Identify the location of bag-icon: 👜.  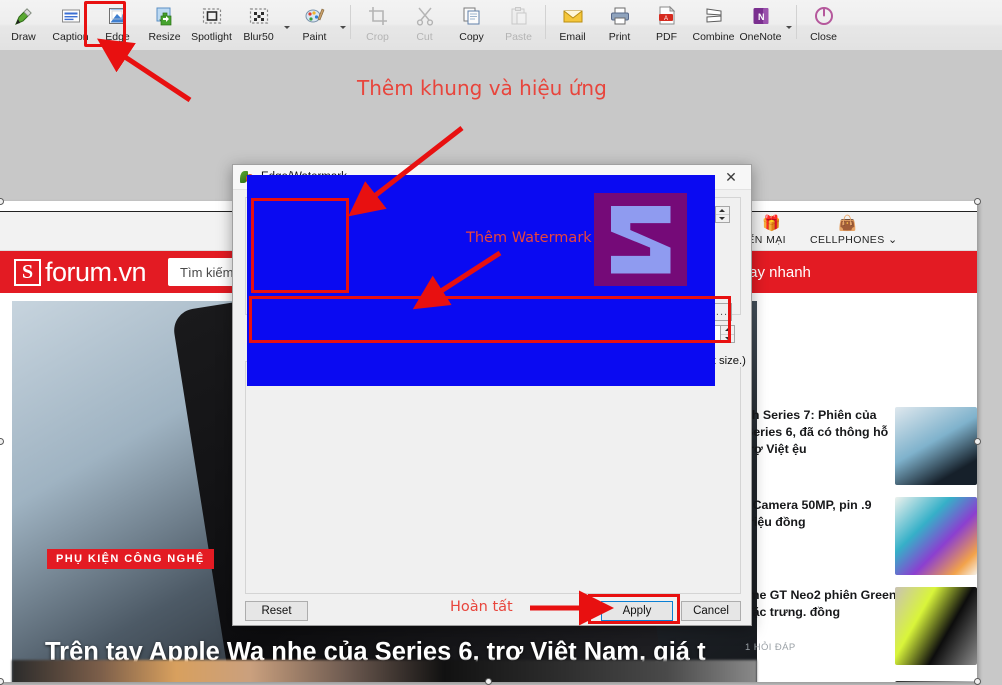
(847, 223).